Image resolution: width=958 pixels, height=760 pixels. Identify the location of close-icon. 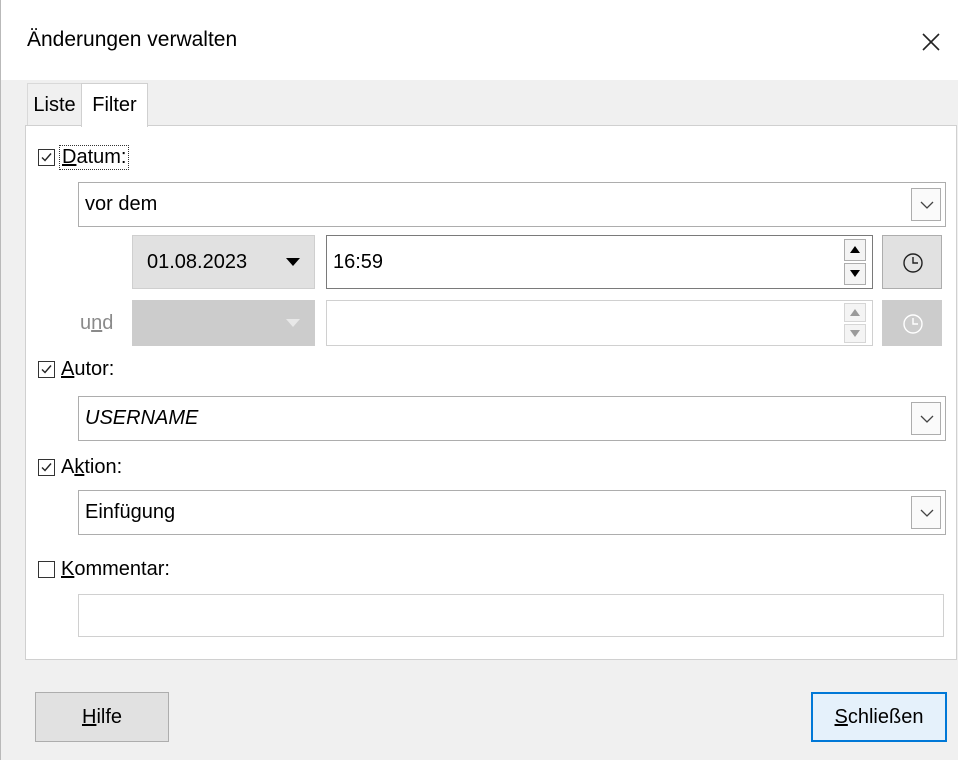
(931, 42).